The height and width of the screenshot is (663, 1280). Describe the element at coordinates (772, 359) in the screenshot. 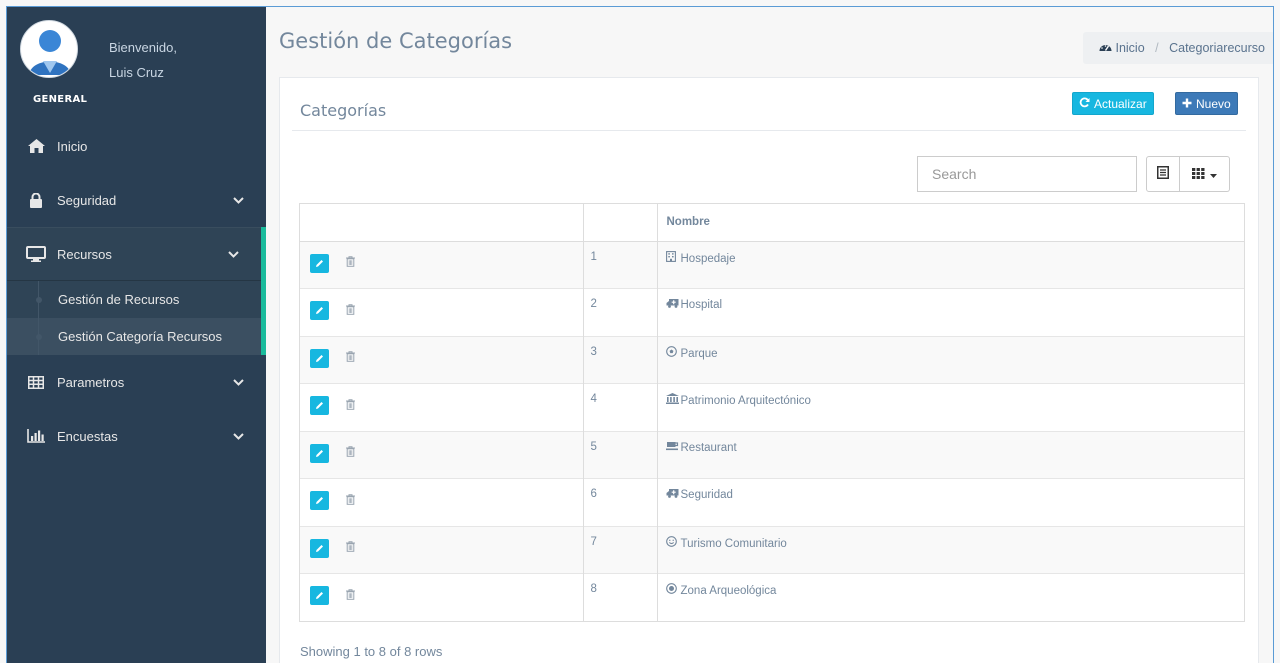

I see `table-row: 3 Parque` at that location.